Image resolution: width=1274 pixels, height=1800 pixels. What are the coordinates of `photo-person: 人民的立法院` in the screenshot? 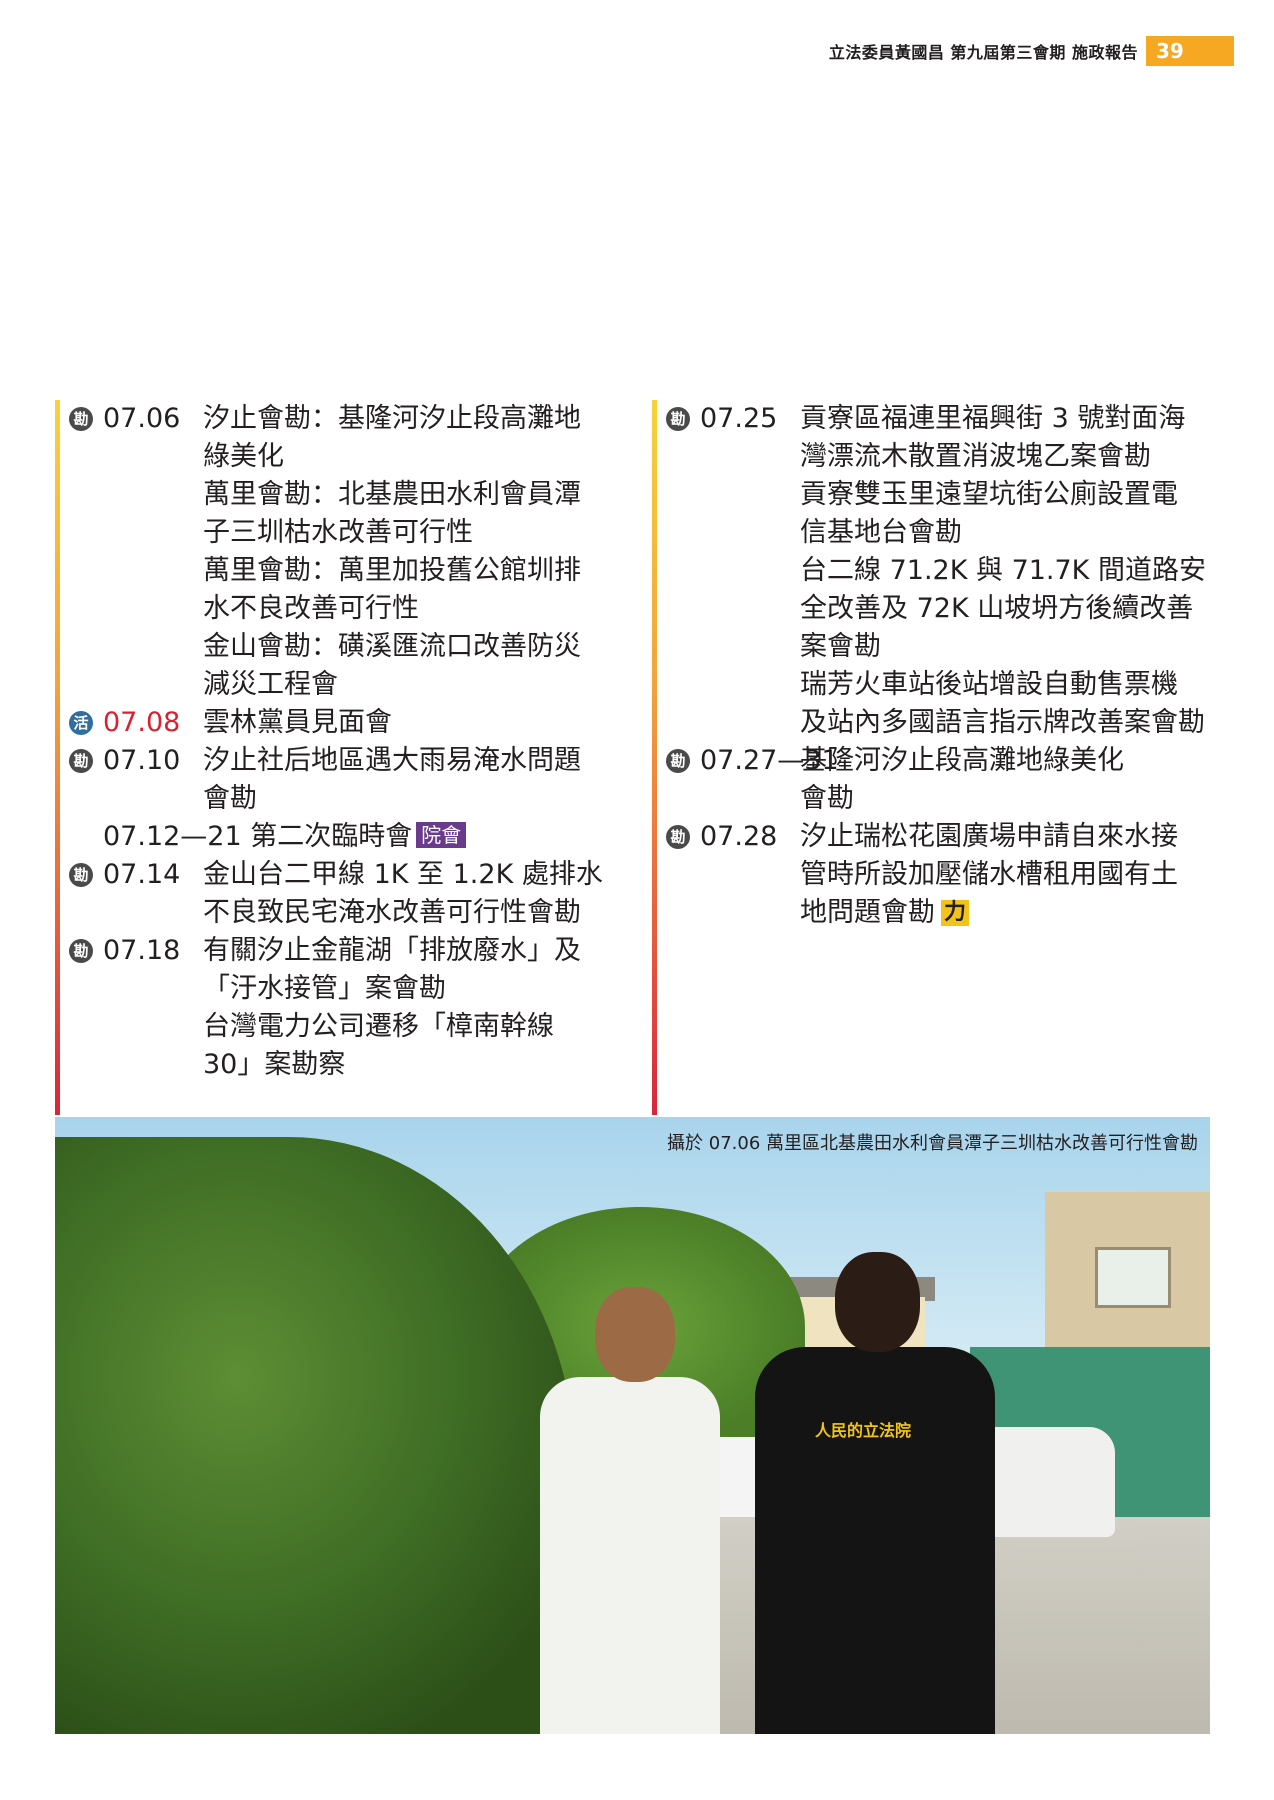 It's located at (875, 1493).